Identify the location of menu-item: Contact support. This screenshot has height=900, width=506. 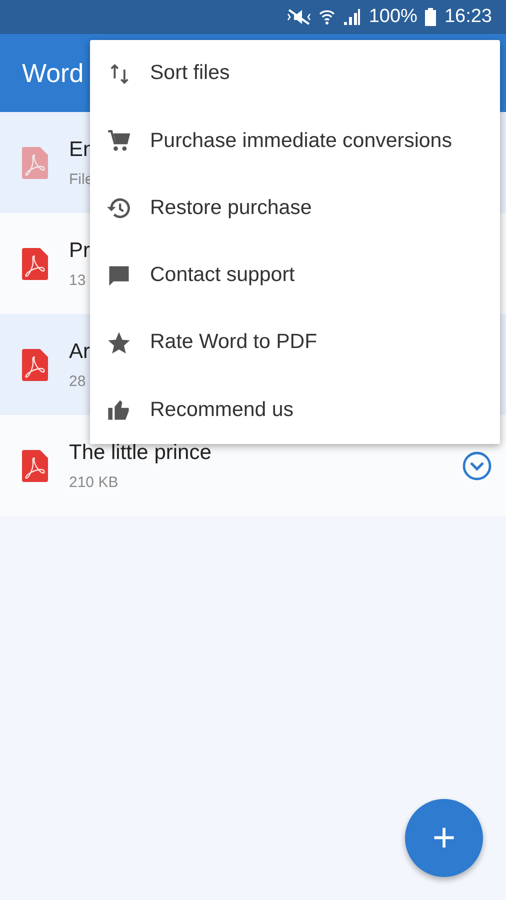
(295, 276).